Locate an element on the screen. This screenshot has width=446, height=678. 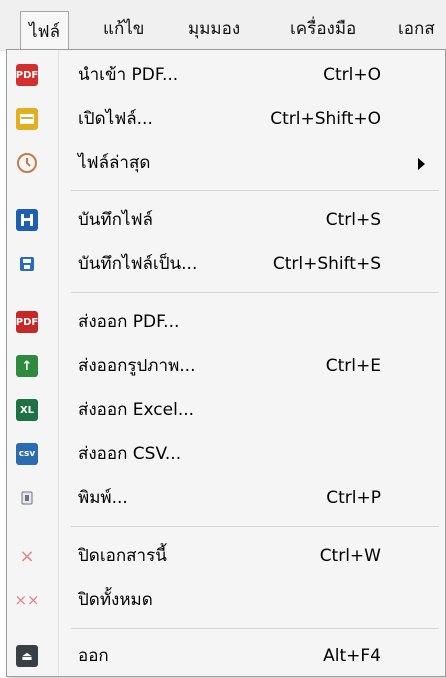
menu-bar: ไฟล์ แก้ไข มุมมอง เครื่องมือ เอกส is located at coordinates (223, 25).